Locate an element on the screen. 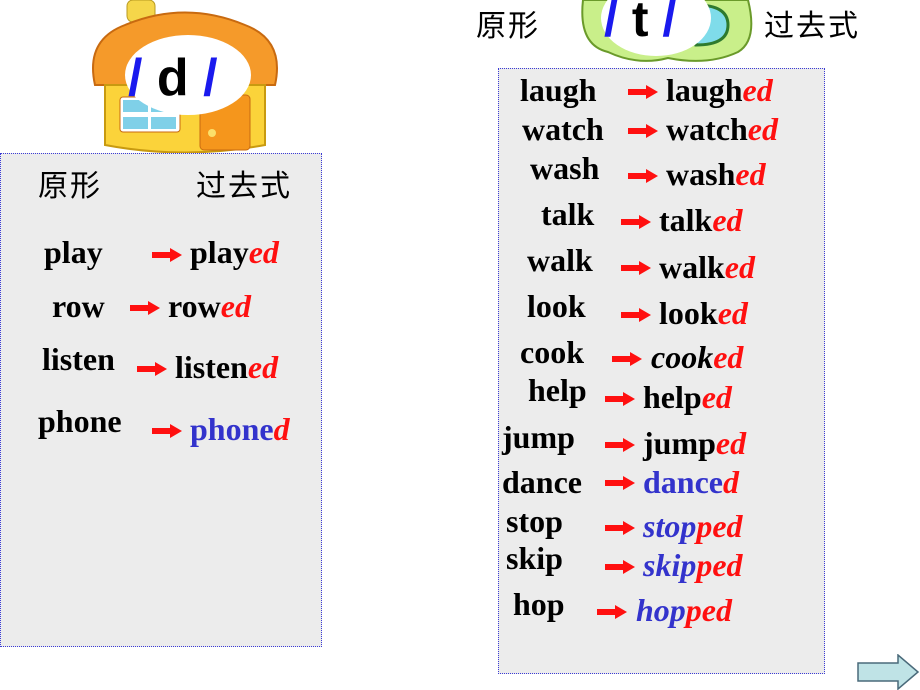 This screenshot has width=920, height=690. word-stem: listen is located at coordinates (211, 367).